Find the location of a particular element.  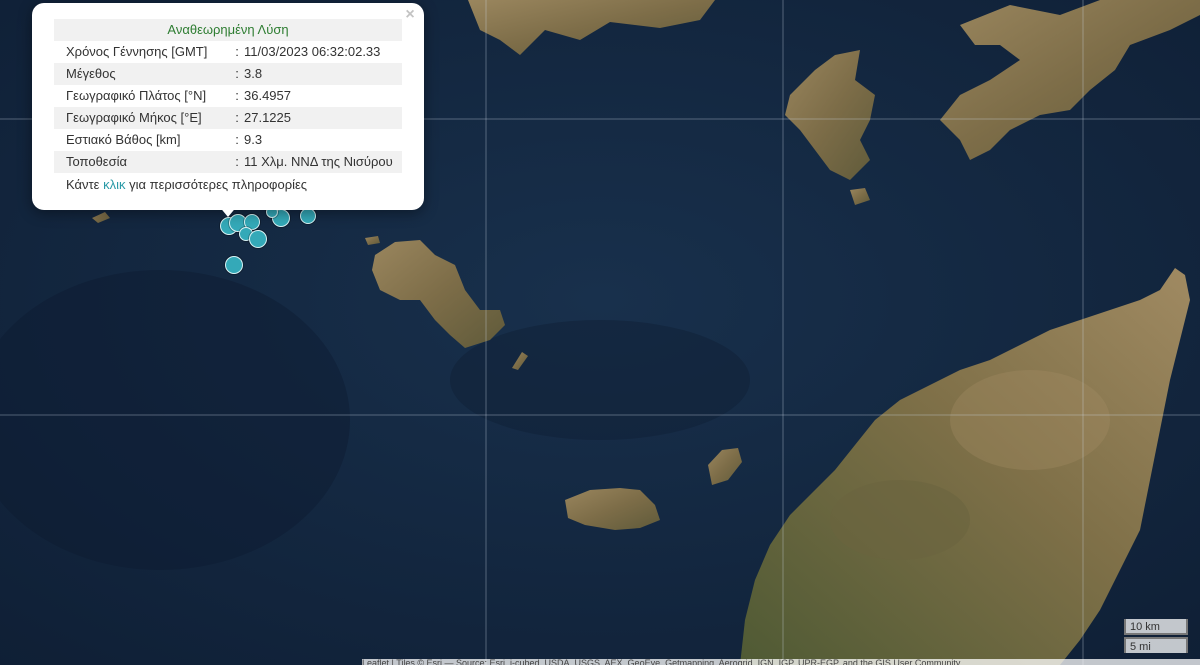

info-label: Μέγεθος is located at coordinates (142, 74).